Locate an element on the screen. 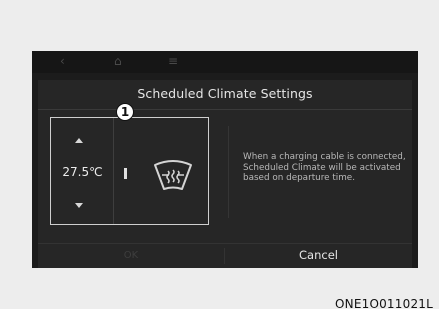 Image resolution: width=439 pixels, height=309 pixels. temperature-value: 27.5℃ is located at coordinates (82, 172).